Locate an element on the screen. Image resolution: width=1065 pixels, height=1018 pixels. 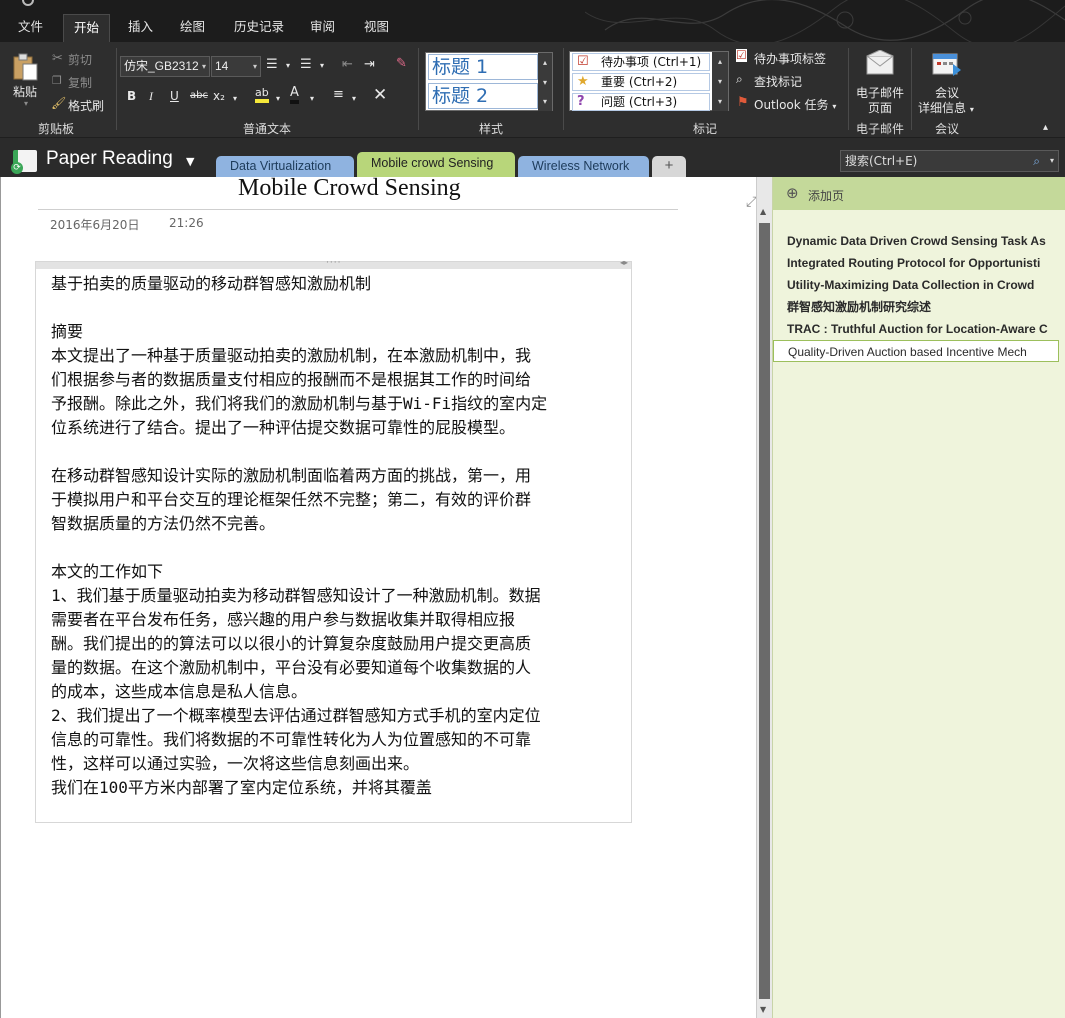
tab-insert: 插入 is located at coordinates (140, 28).